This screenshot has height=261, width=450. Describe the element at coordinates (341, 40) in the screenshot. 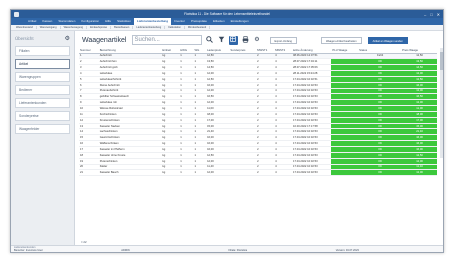

I see `edit-scale-items-button: Waagen-Artikel bearbeiten` at that location.